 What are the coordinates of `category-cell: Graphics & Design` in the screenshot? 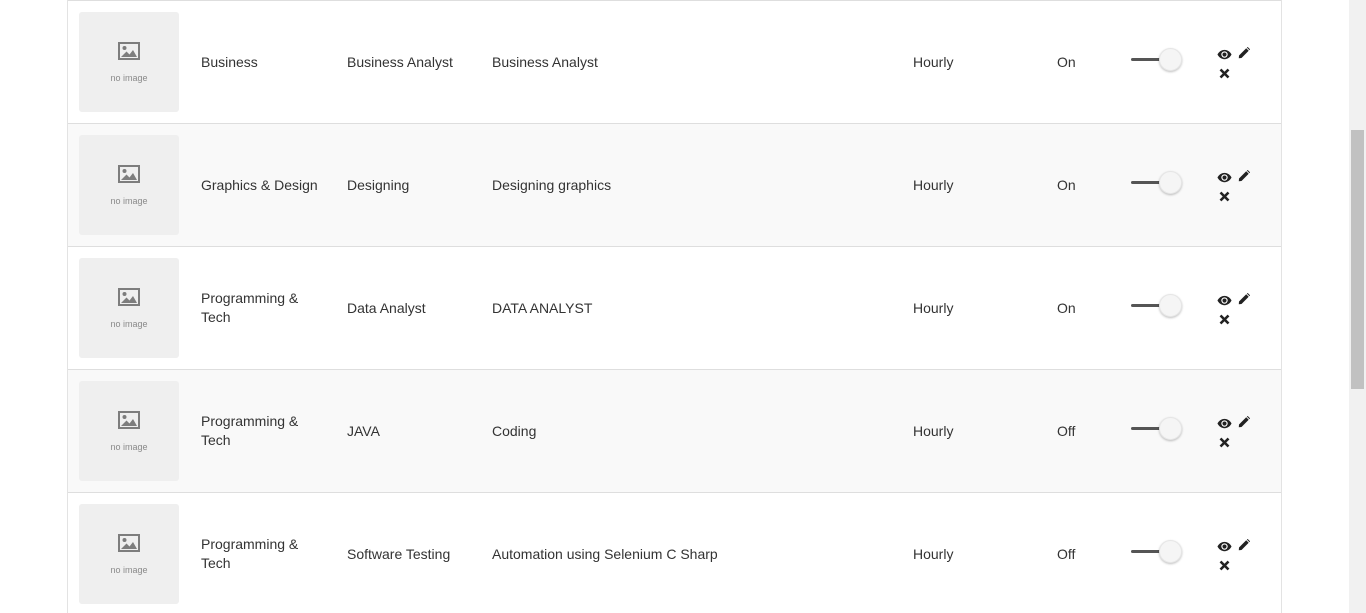 It's located at (259, 184).